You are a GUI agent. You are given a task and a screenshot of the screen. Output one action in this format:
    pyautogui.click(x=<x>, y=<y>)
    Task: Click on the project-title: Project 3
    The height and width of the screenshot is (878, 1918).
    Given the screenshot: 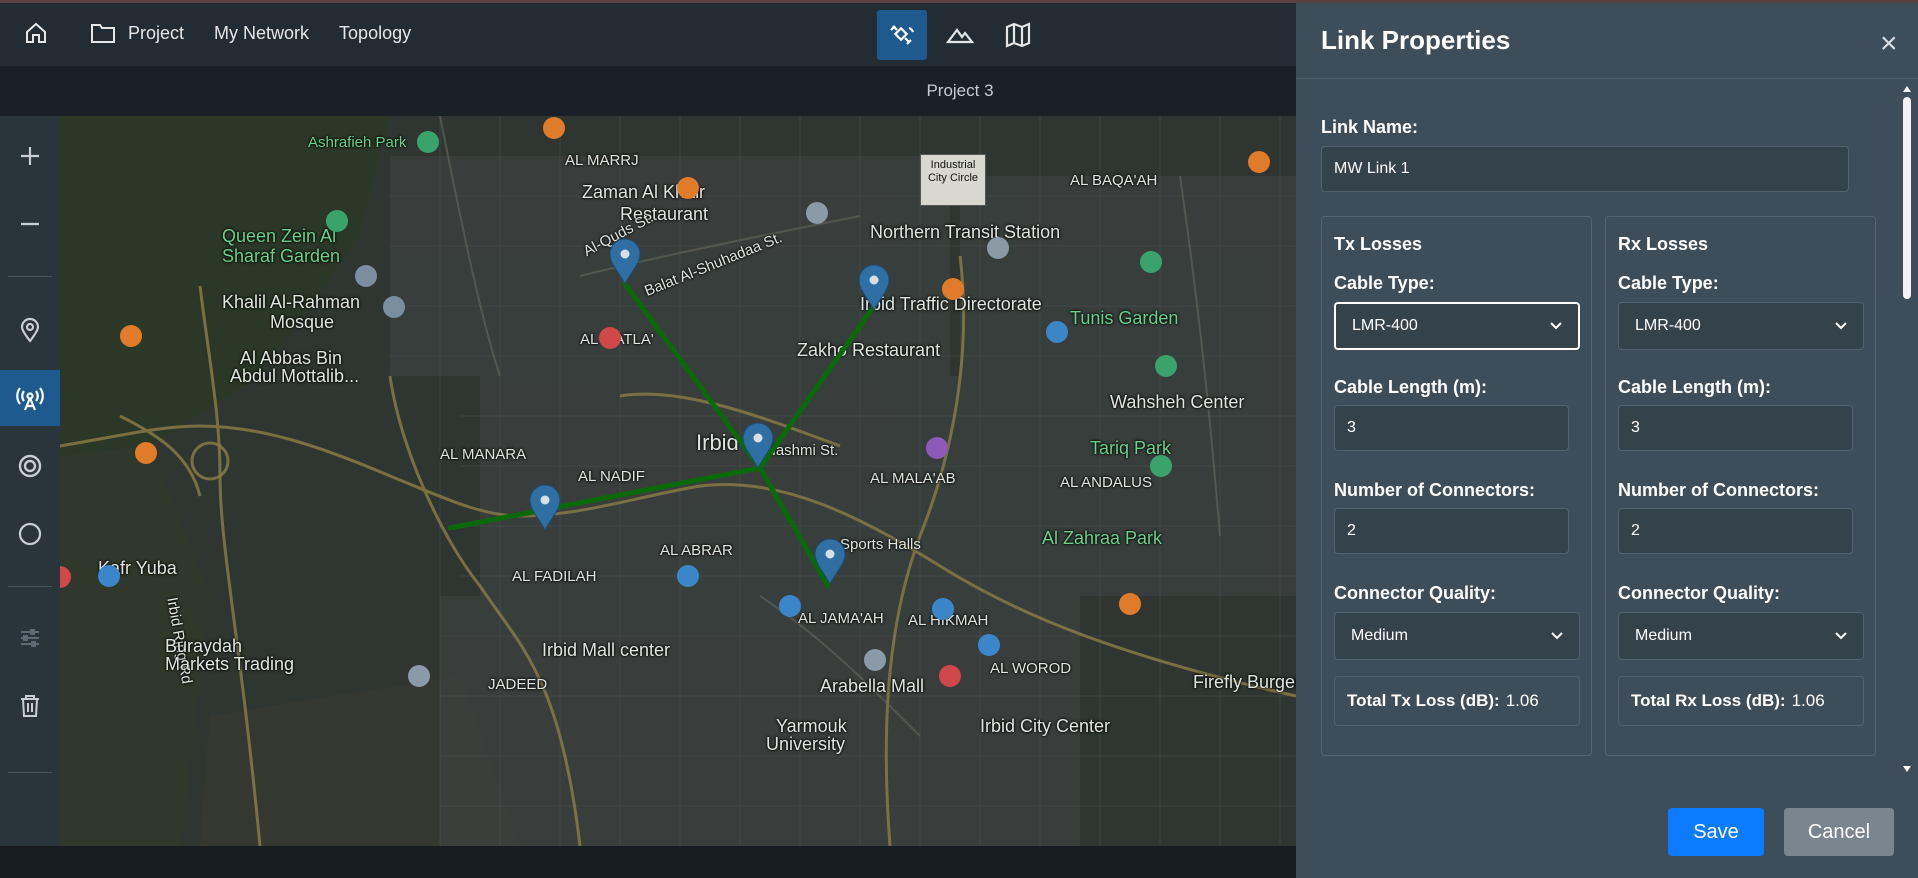 What is the action you would take?
    pyautogui.click(x=960, y=90)
    